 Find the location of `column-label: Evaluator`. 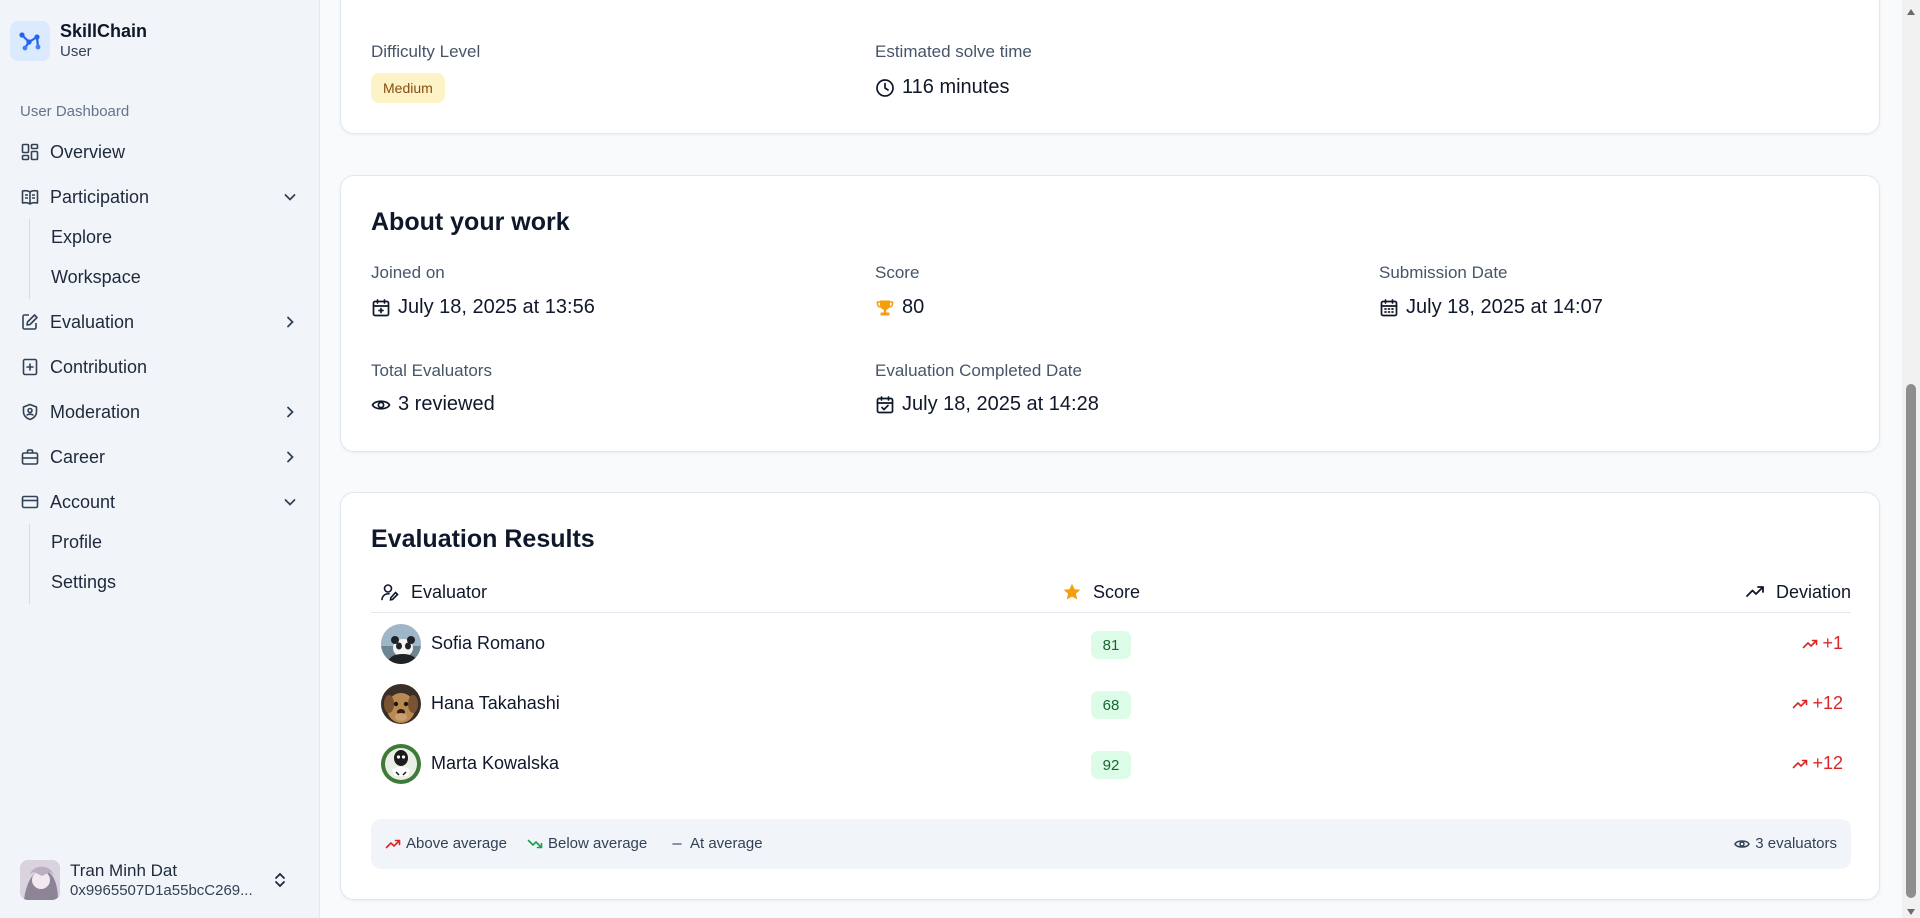

column-label: Evaluator is located at coordinates (449, 591).